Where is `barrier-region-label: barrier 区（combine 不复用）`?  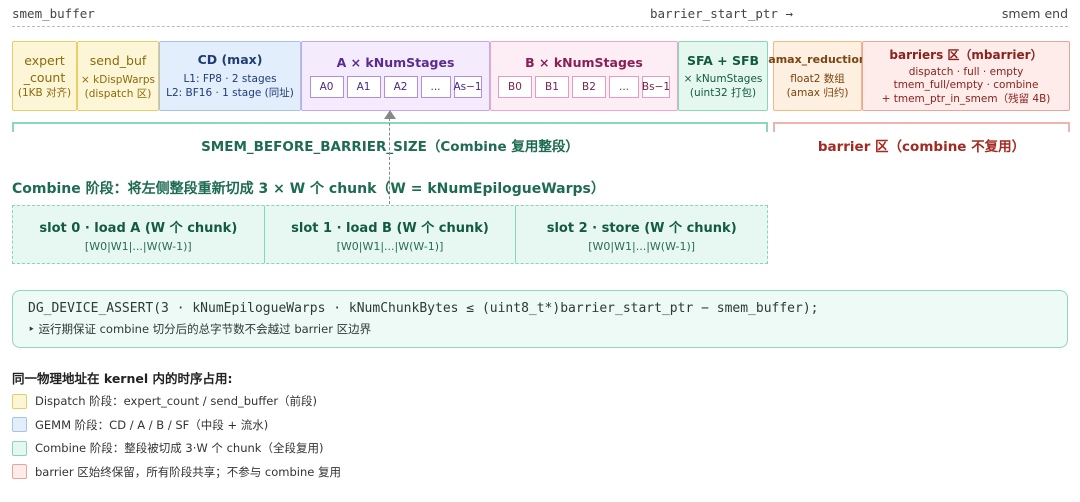
barrier-region-label: barrier 区（combine 不复用） is located at coordinates (921, 147).